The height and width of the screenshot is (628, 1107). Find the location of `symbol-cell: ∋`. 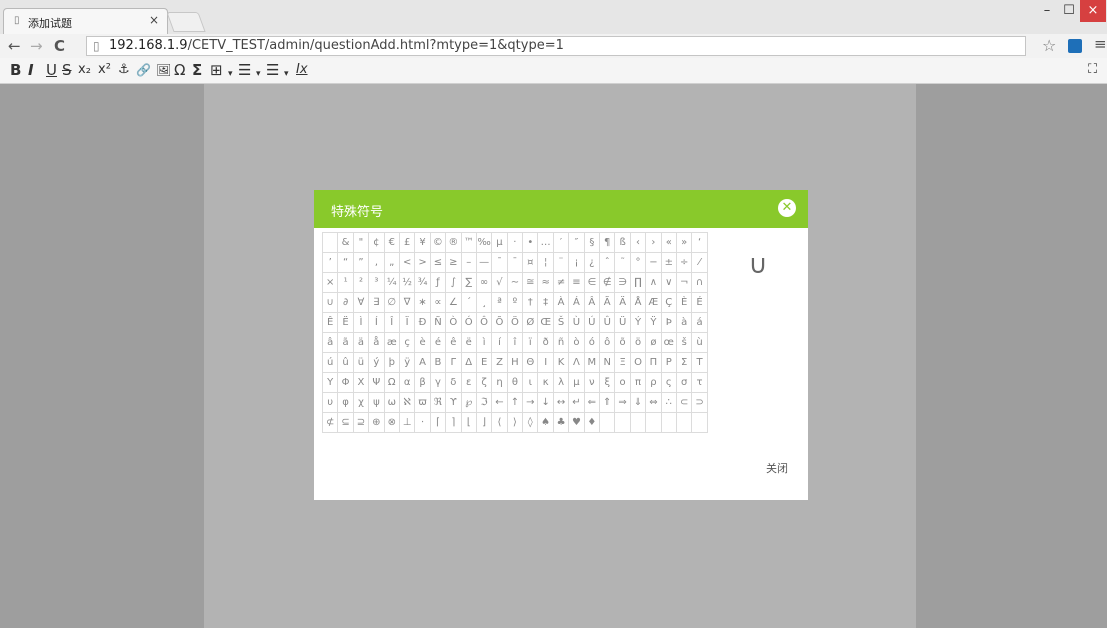

symbol-cell: ∋ is located at coordinates (622, 282).